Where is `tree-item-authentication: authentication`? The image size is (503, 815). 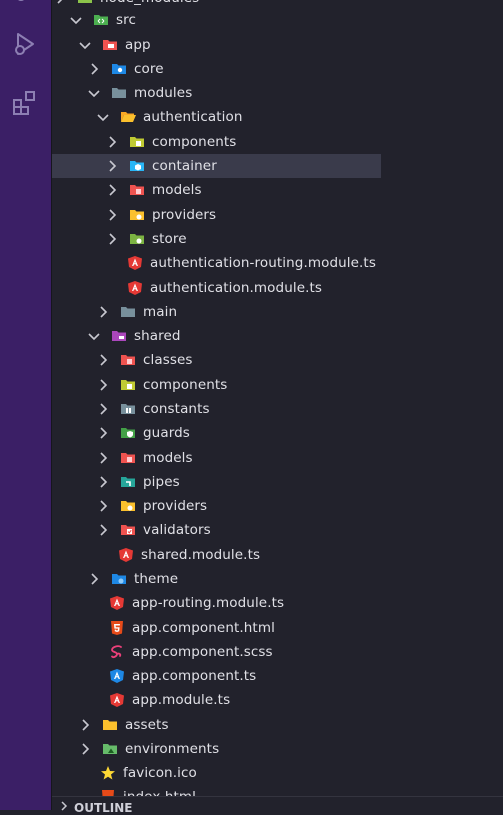 tree-item-authentication: authentication is located at coordinates (216, 117).